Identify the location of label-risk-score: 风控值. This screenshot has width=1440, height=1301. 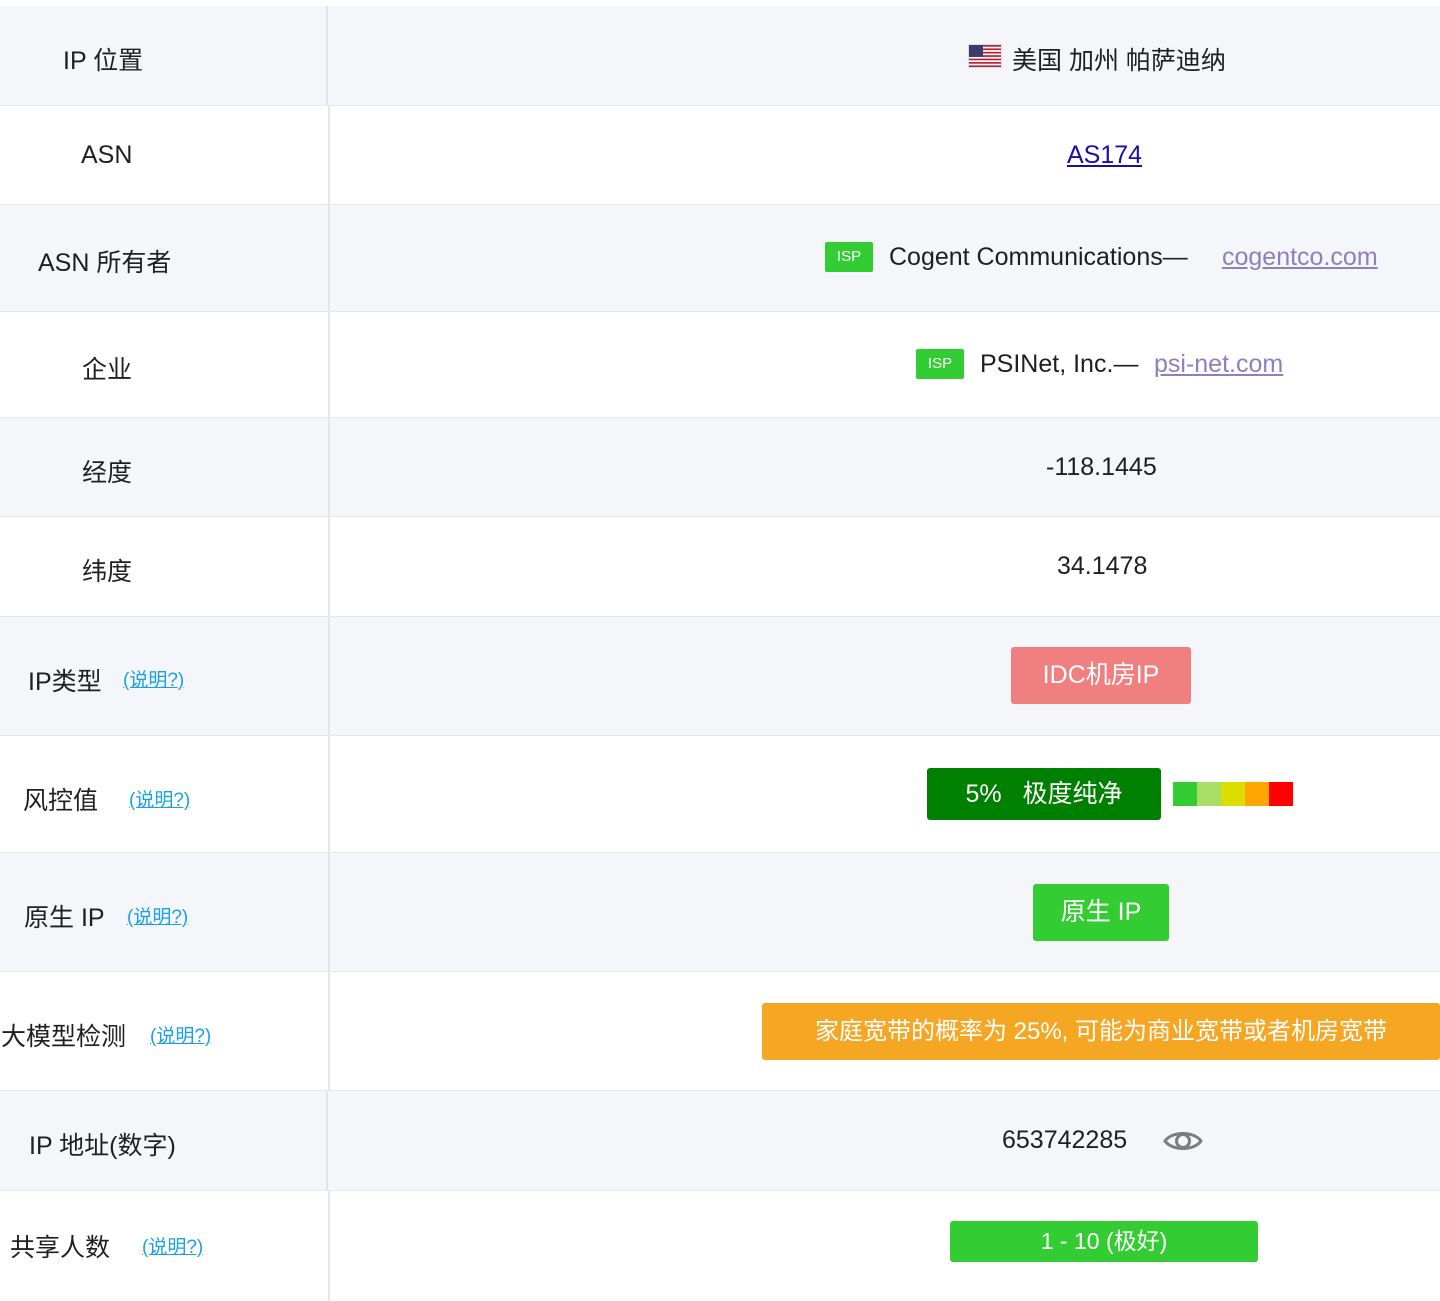
(61, 801).